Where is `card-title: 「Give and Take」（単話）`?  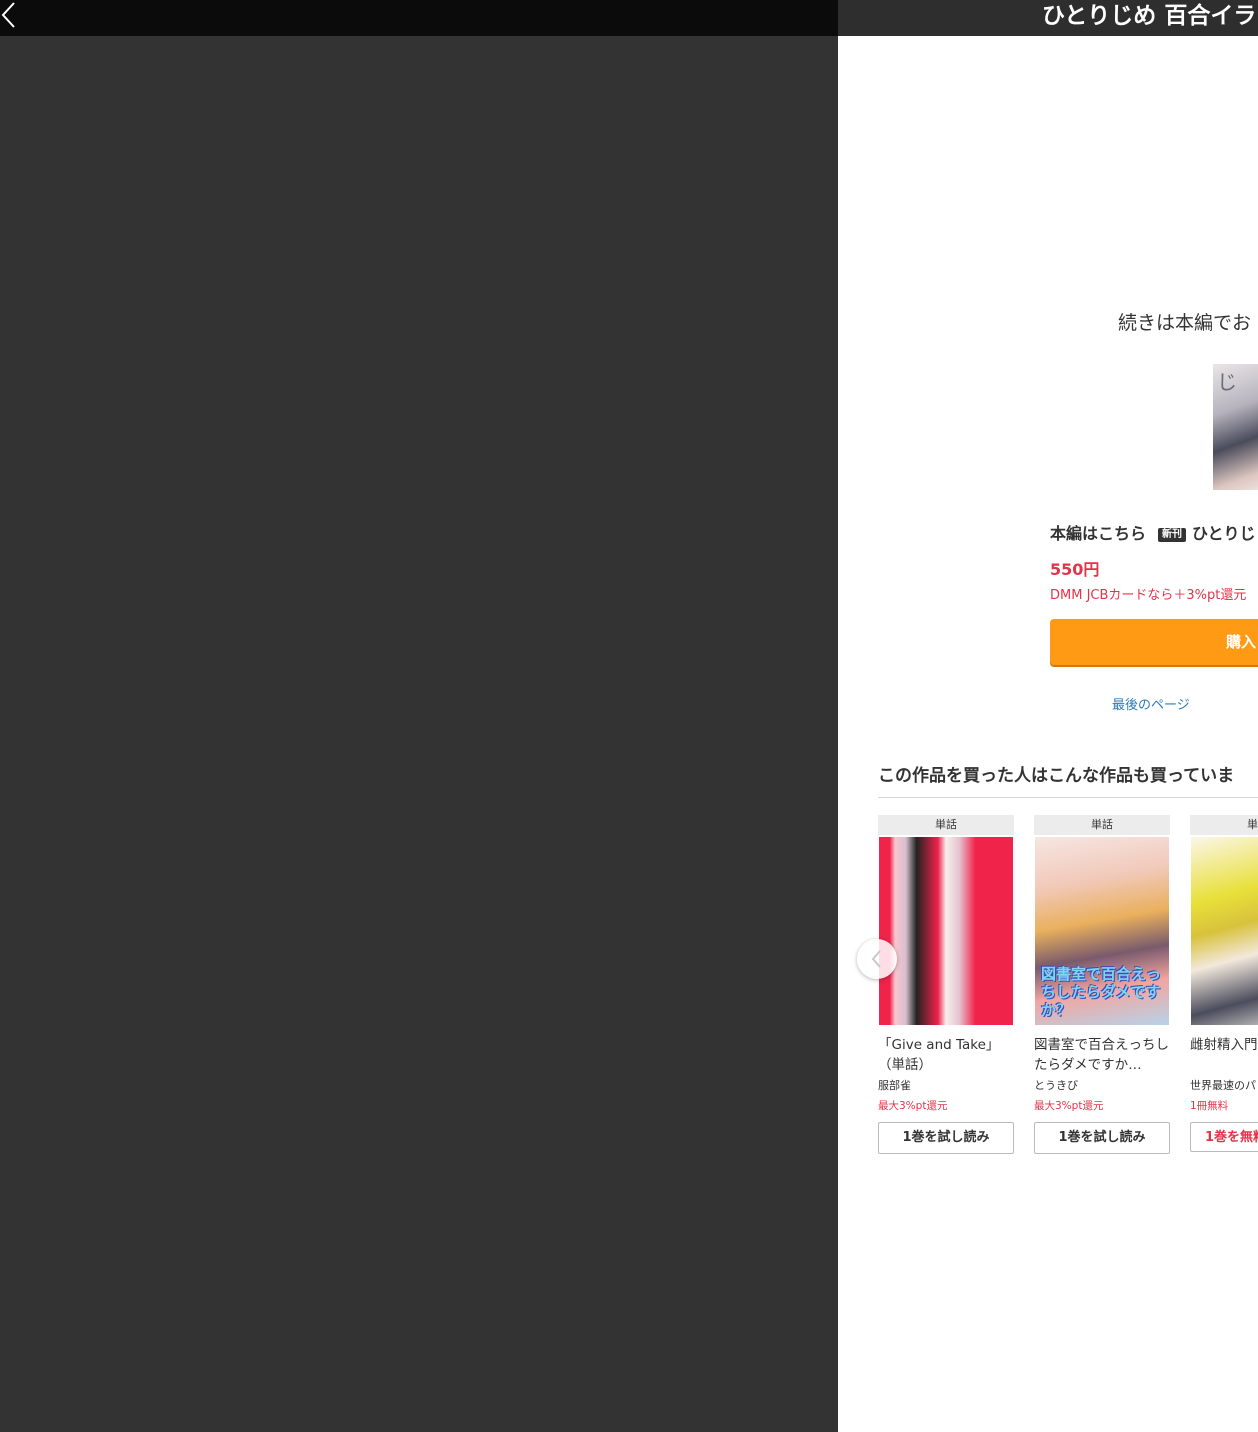
card-title: 「Give and Take」（単話） is located at coordinates (946, 1055).